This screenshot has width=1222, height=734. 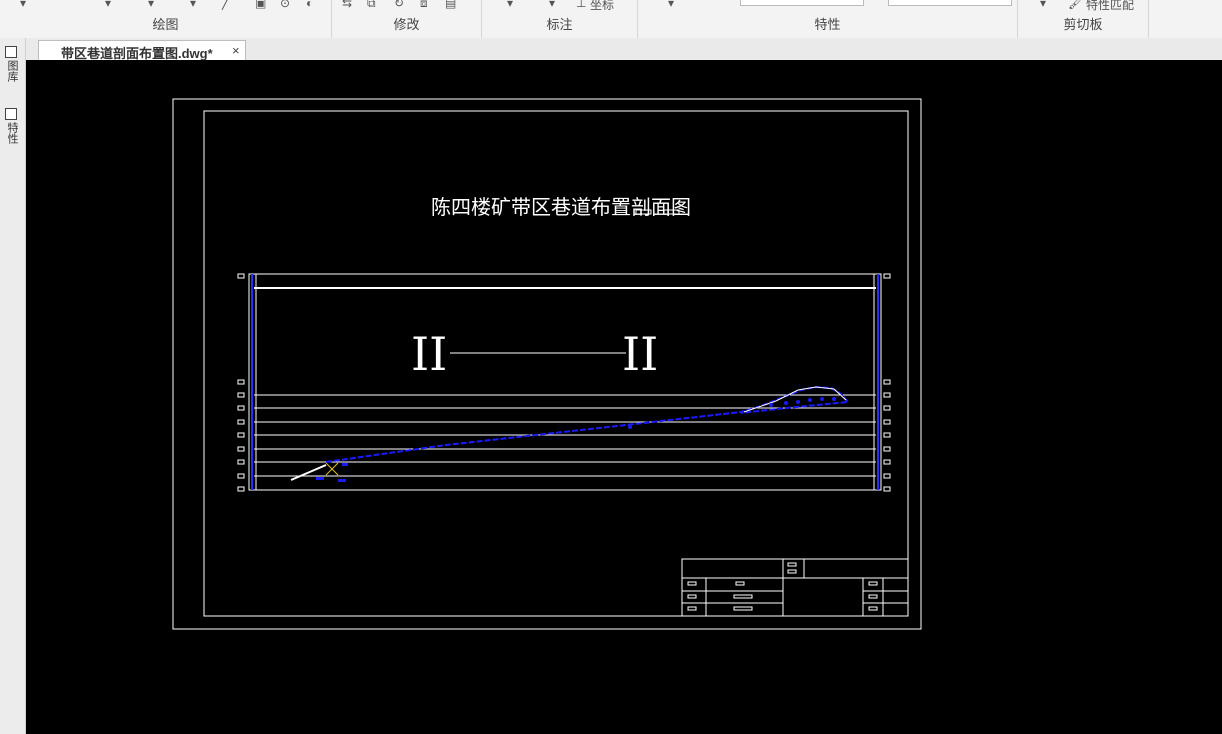 I want to click on ribbon-group-draw: ▾ ▾ ▾ ▾ ╱ ▣ ⊙ ◐ 绘图, so click(x=166, y=19).